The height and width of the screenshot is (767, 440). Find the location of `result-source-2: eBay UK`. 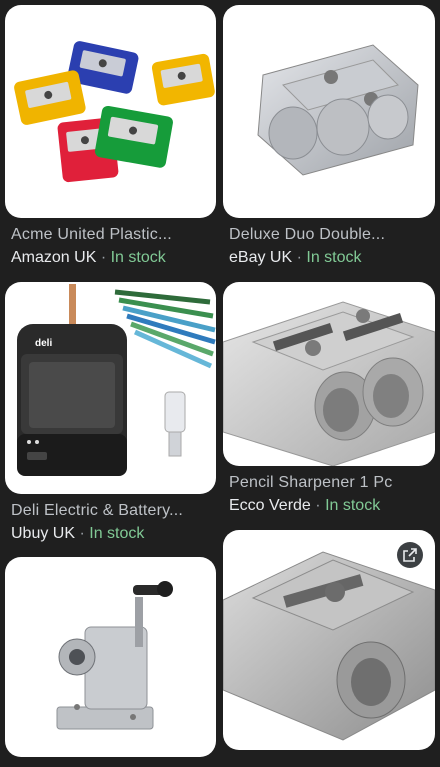

result-source-2: eBay UK is located at coordinates (261, 257).